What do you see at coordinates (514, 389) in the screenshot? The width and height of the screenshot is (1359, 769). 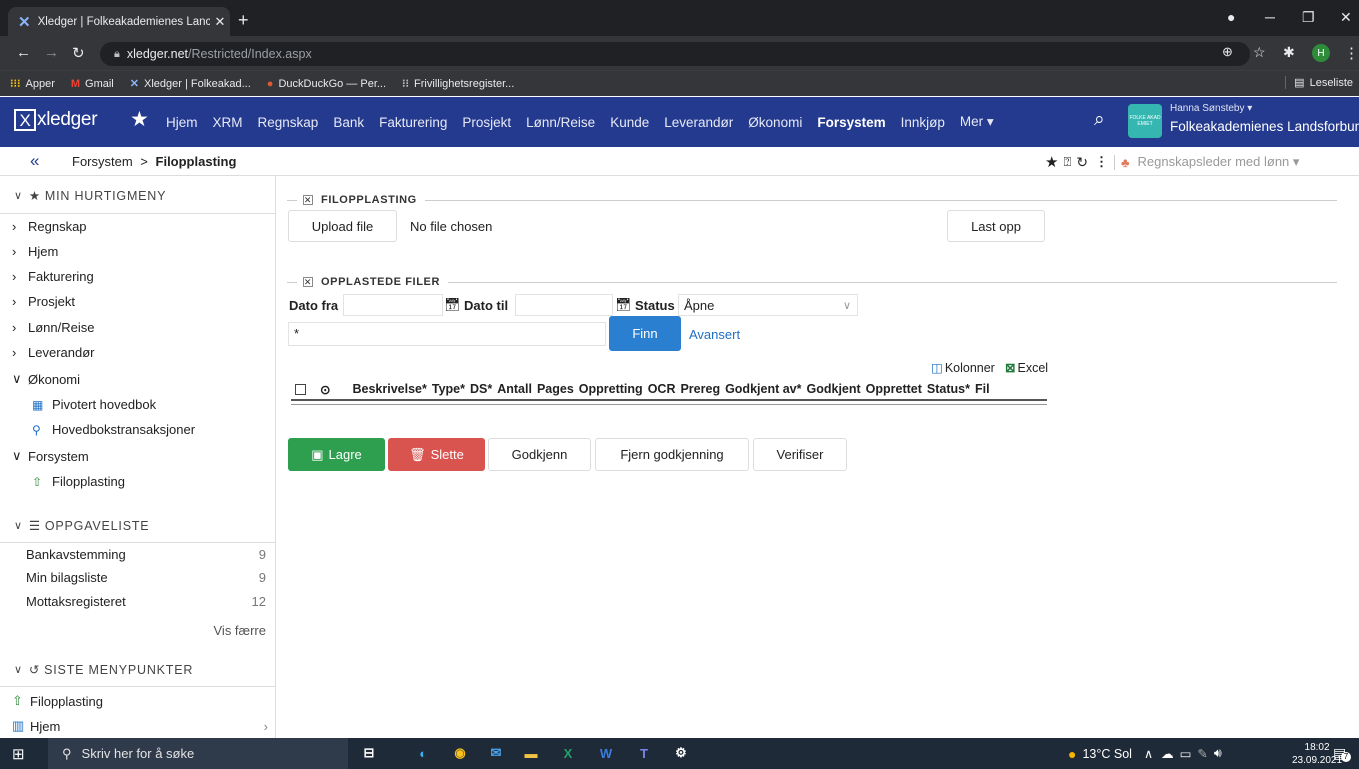 I see `col-antall: Antall` at bounding box center [514, 389].